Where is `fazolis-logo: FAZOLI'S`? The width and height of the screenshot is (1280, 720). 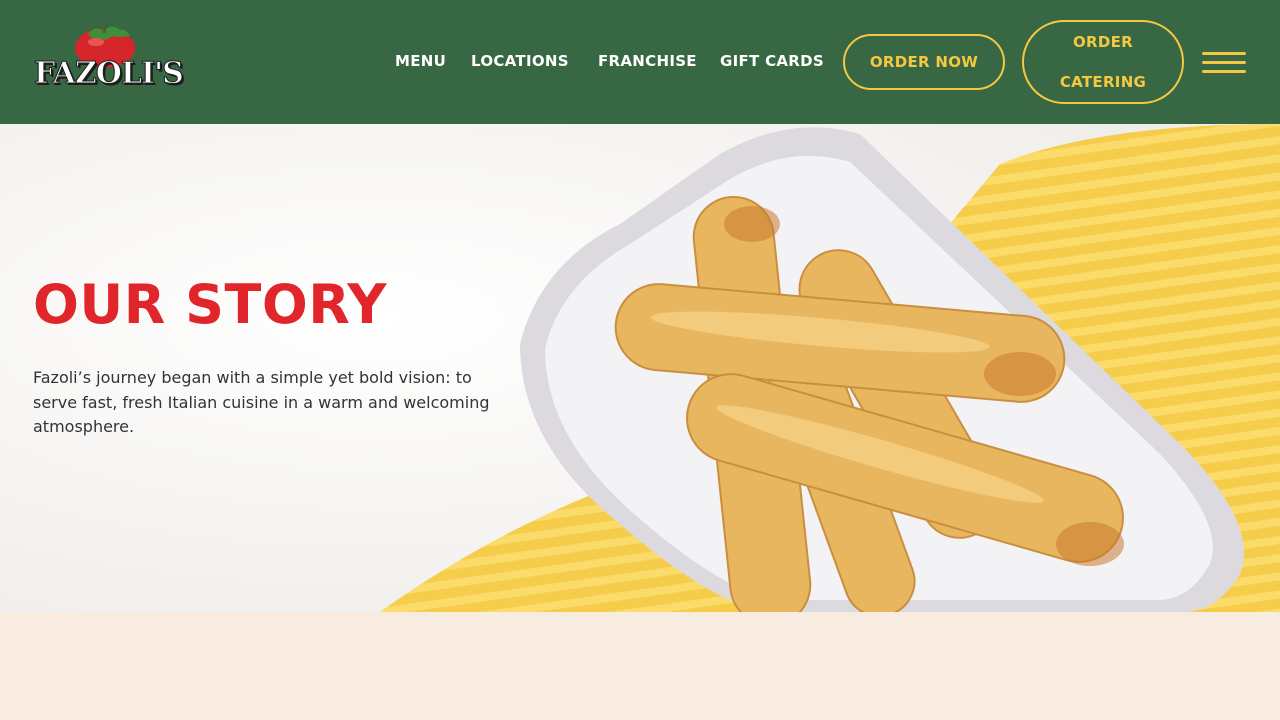
fazolis-logo: FAZOLI'S is located at coordinates (110, 63).